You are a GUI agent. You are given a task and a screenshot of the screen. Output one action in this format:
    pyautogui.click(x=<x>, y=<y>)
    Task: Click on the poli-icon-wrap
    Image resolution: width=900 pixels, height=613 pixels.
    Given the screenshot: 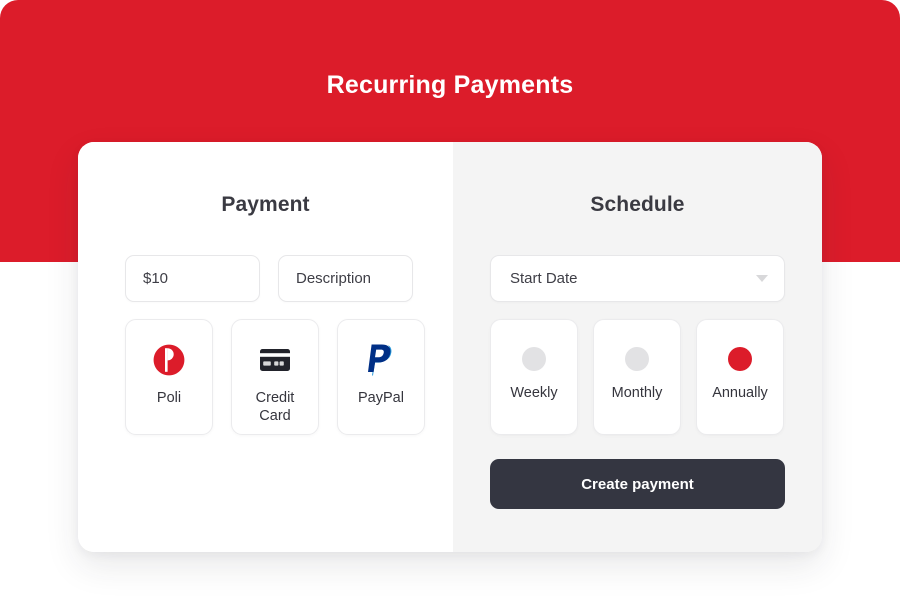 What is the action you would take?
    pyautogui.click(x=169, y=360)
    